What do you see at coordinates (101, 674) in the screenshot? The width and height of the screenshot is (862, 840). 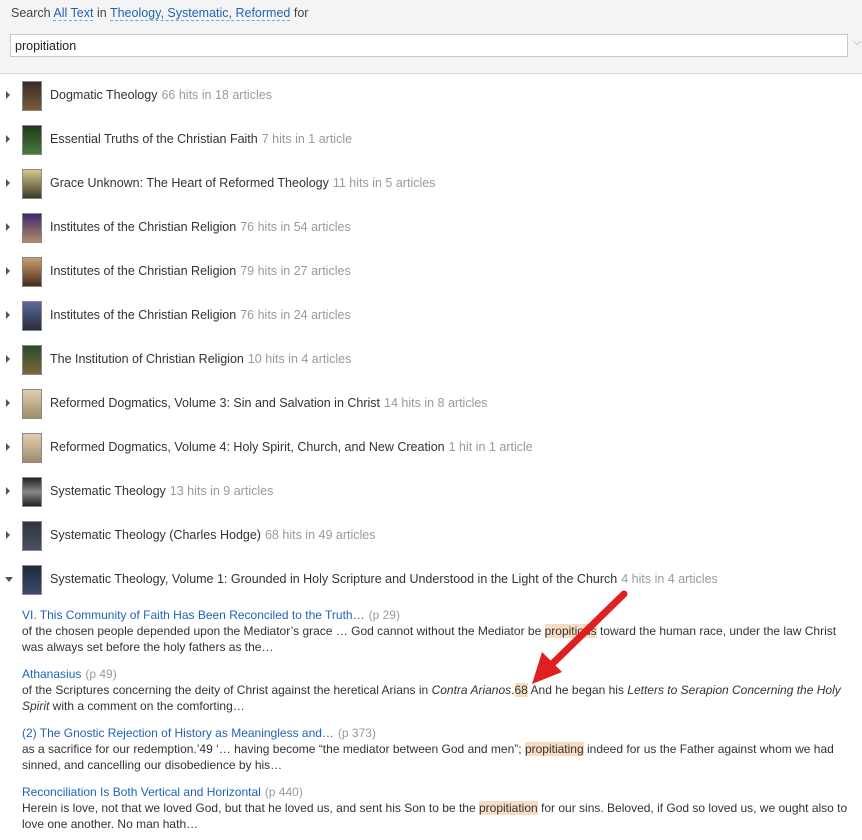 I see `page-reference: (p 49)` at bounding box center [101, 674].